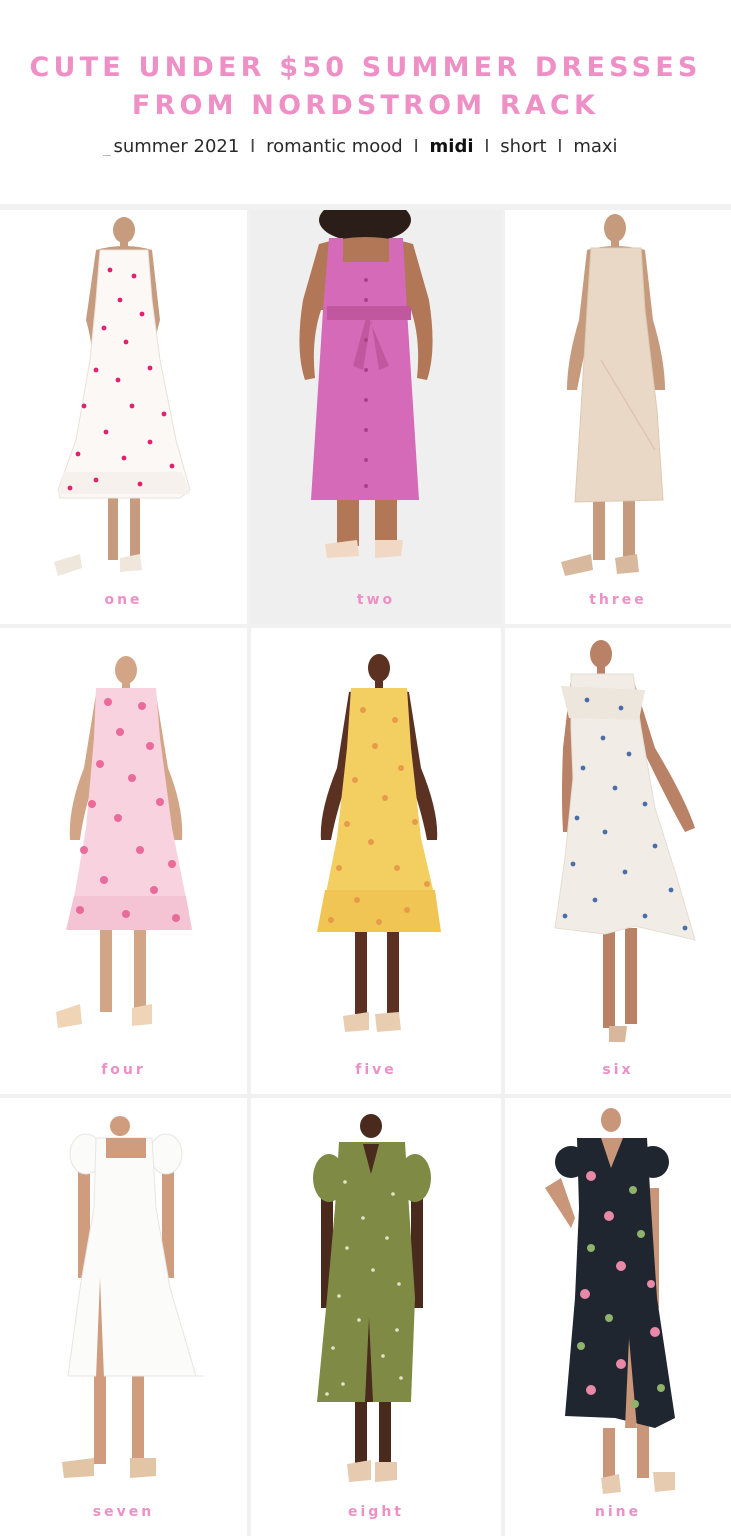 The image size is (731, 1536). I want to click on product-card-9: nine, so click(618, 1317).